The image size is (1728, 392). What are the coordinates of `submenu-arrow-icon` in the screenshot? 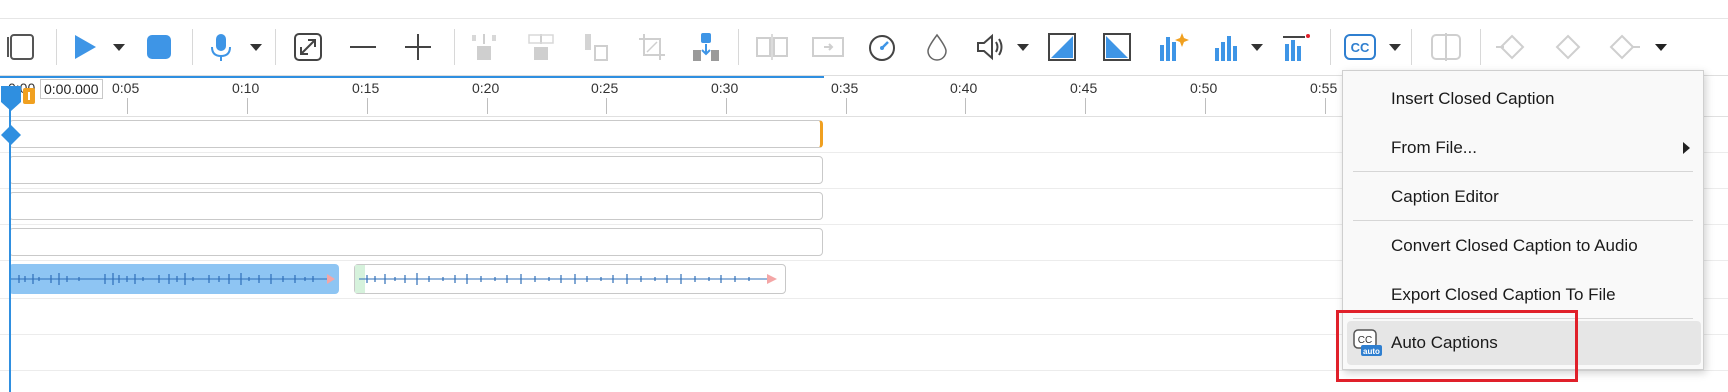 It's located at (1686, 148).